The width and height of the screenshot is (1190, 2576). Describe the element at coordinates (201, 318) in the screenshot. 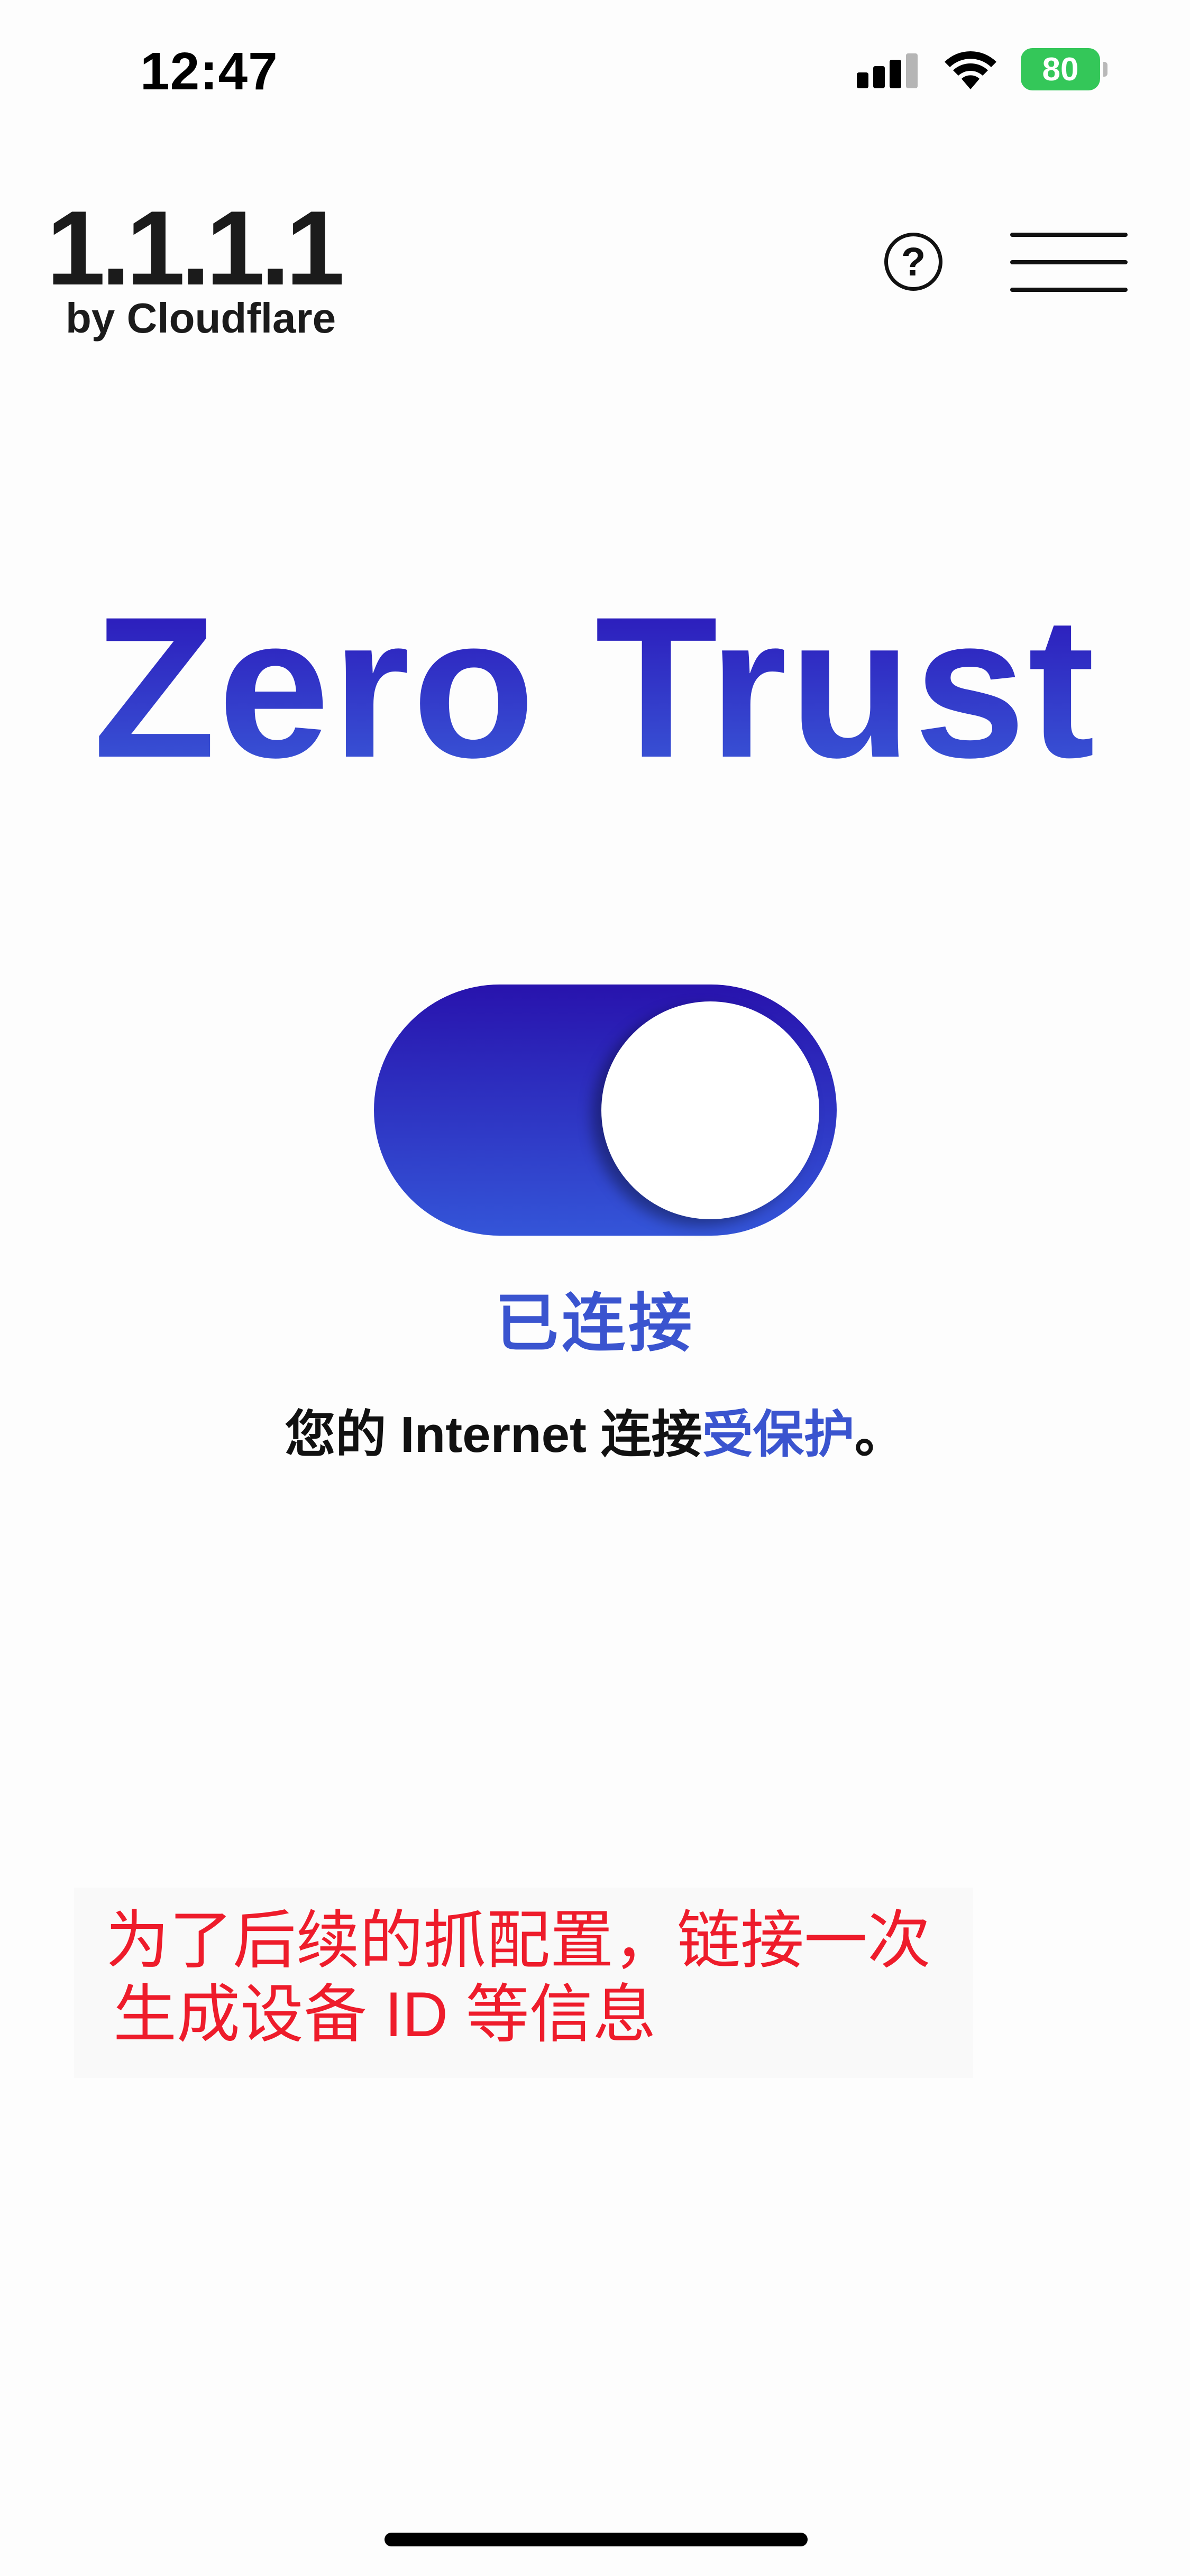

I see `logo-subtitle: by Cloudflare` at that location.